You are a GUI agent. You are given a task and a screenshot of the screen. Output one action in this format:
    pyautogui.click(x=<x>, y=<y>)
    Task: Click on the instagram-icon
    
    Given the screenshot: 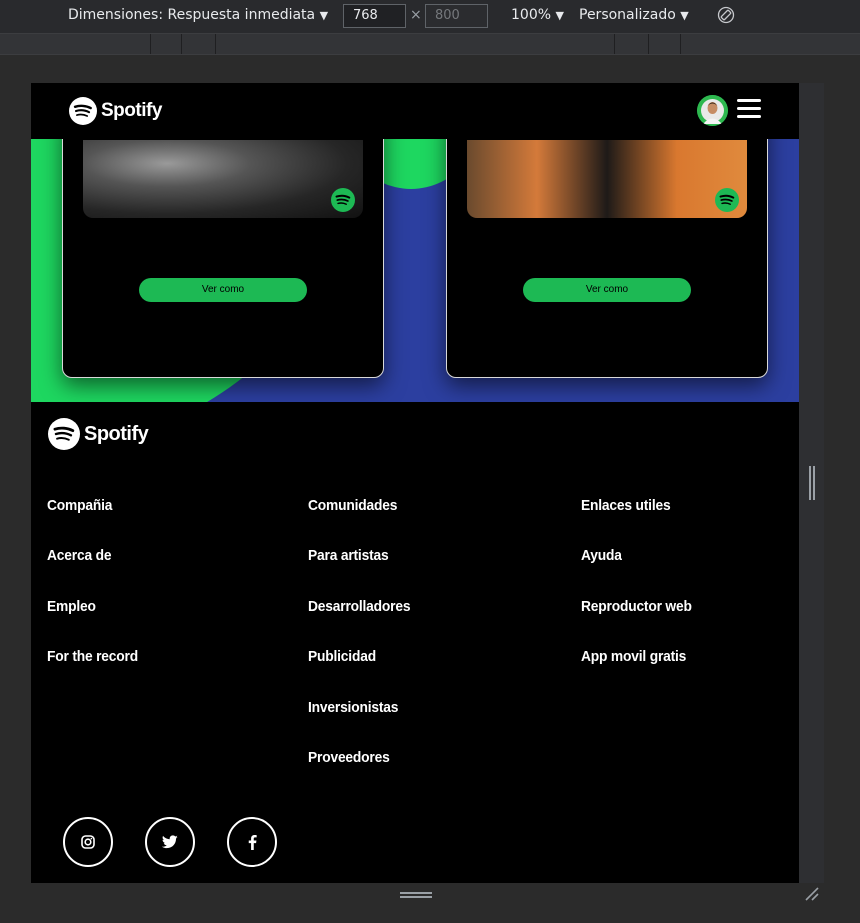 What is the action you would take?
    pyautogui.click(x=88, y=842)
    